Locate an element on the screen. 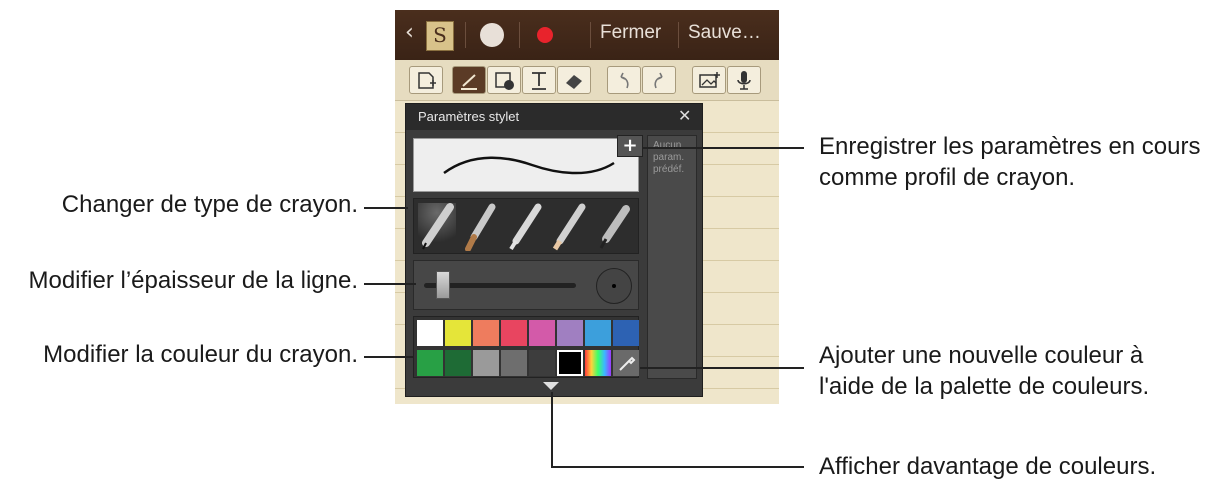  thickness-control is located at coordinates (526, 285).